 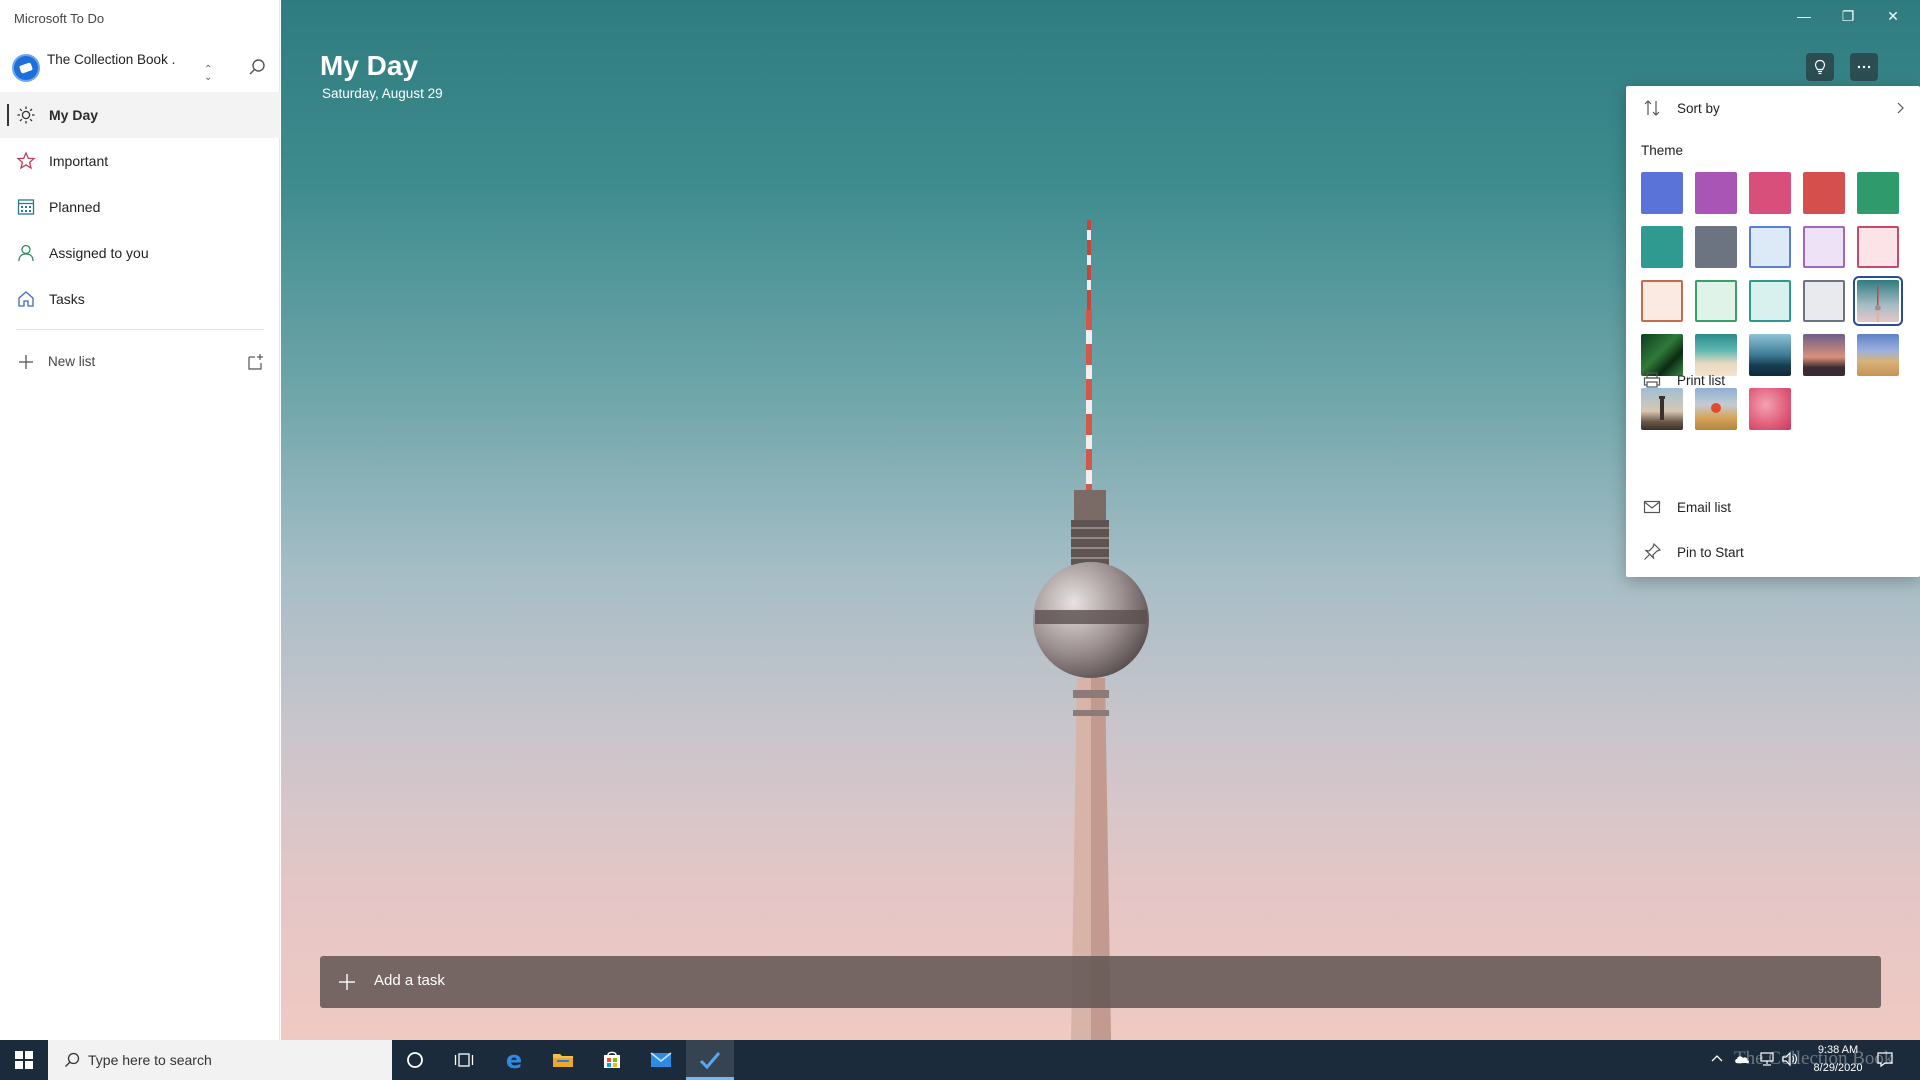 I want to click on file-explorer-taskbar-button, so click(x=563, y=1060).